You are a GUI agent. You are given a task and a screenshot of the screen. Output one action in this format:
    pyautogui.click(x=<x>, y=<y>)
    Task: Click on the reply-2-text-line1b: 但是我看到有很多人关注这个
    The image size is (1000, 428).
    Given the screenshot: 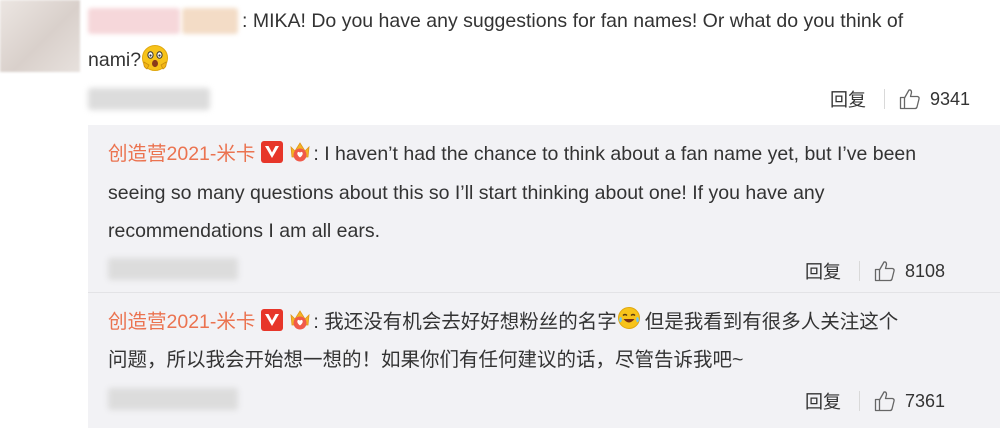 What is the action you would take?
    pyautogui.click(x=771, y=322)
    